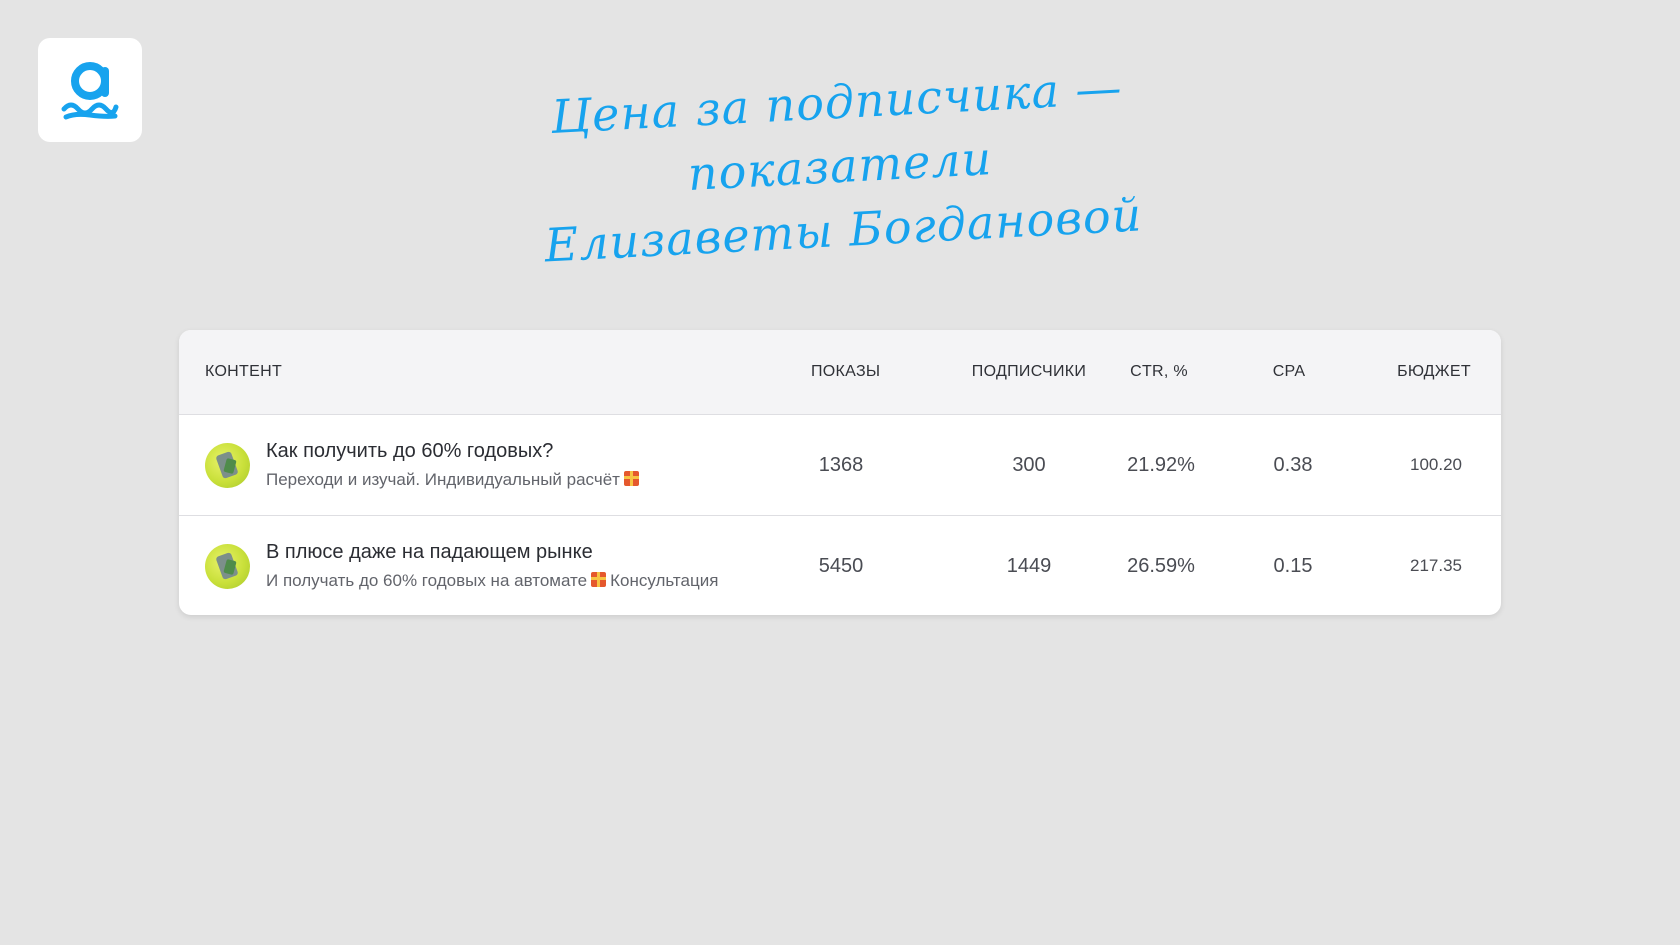  What do you see at coordinates (1029, 372) in the screenshot?
I see `column-header-subscribers: ПОДПИСЧИКИ` at bounding box center [1029, 372].